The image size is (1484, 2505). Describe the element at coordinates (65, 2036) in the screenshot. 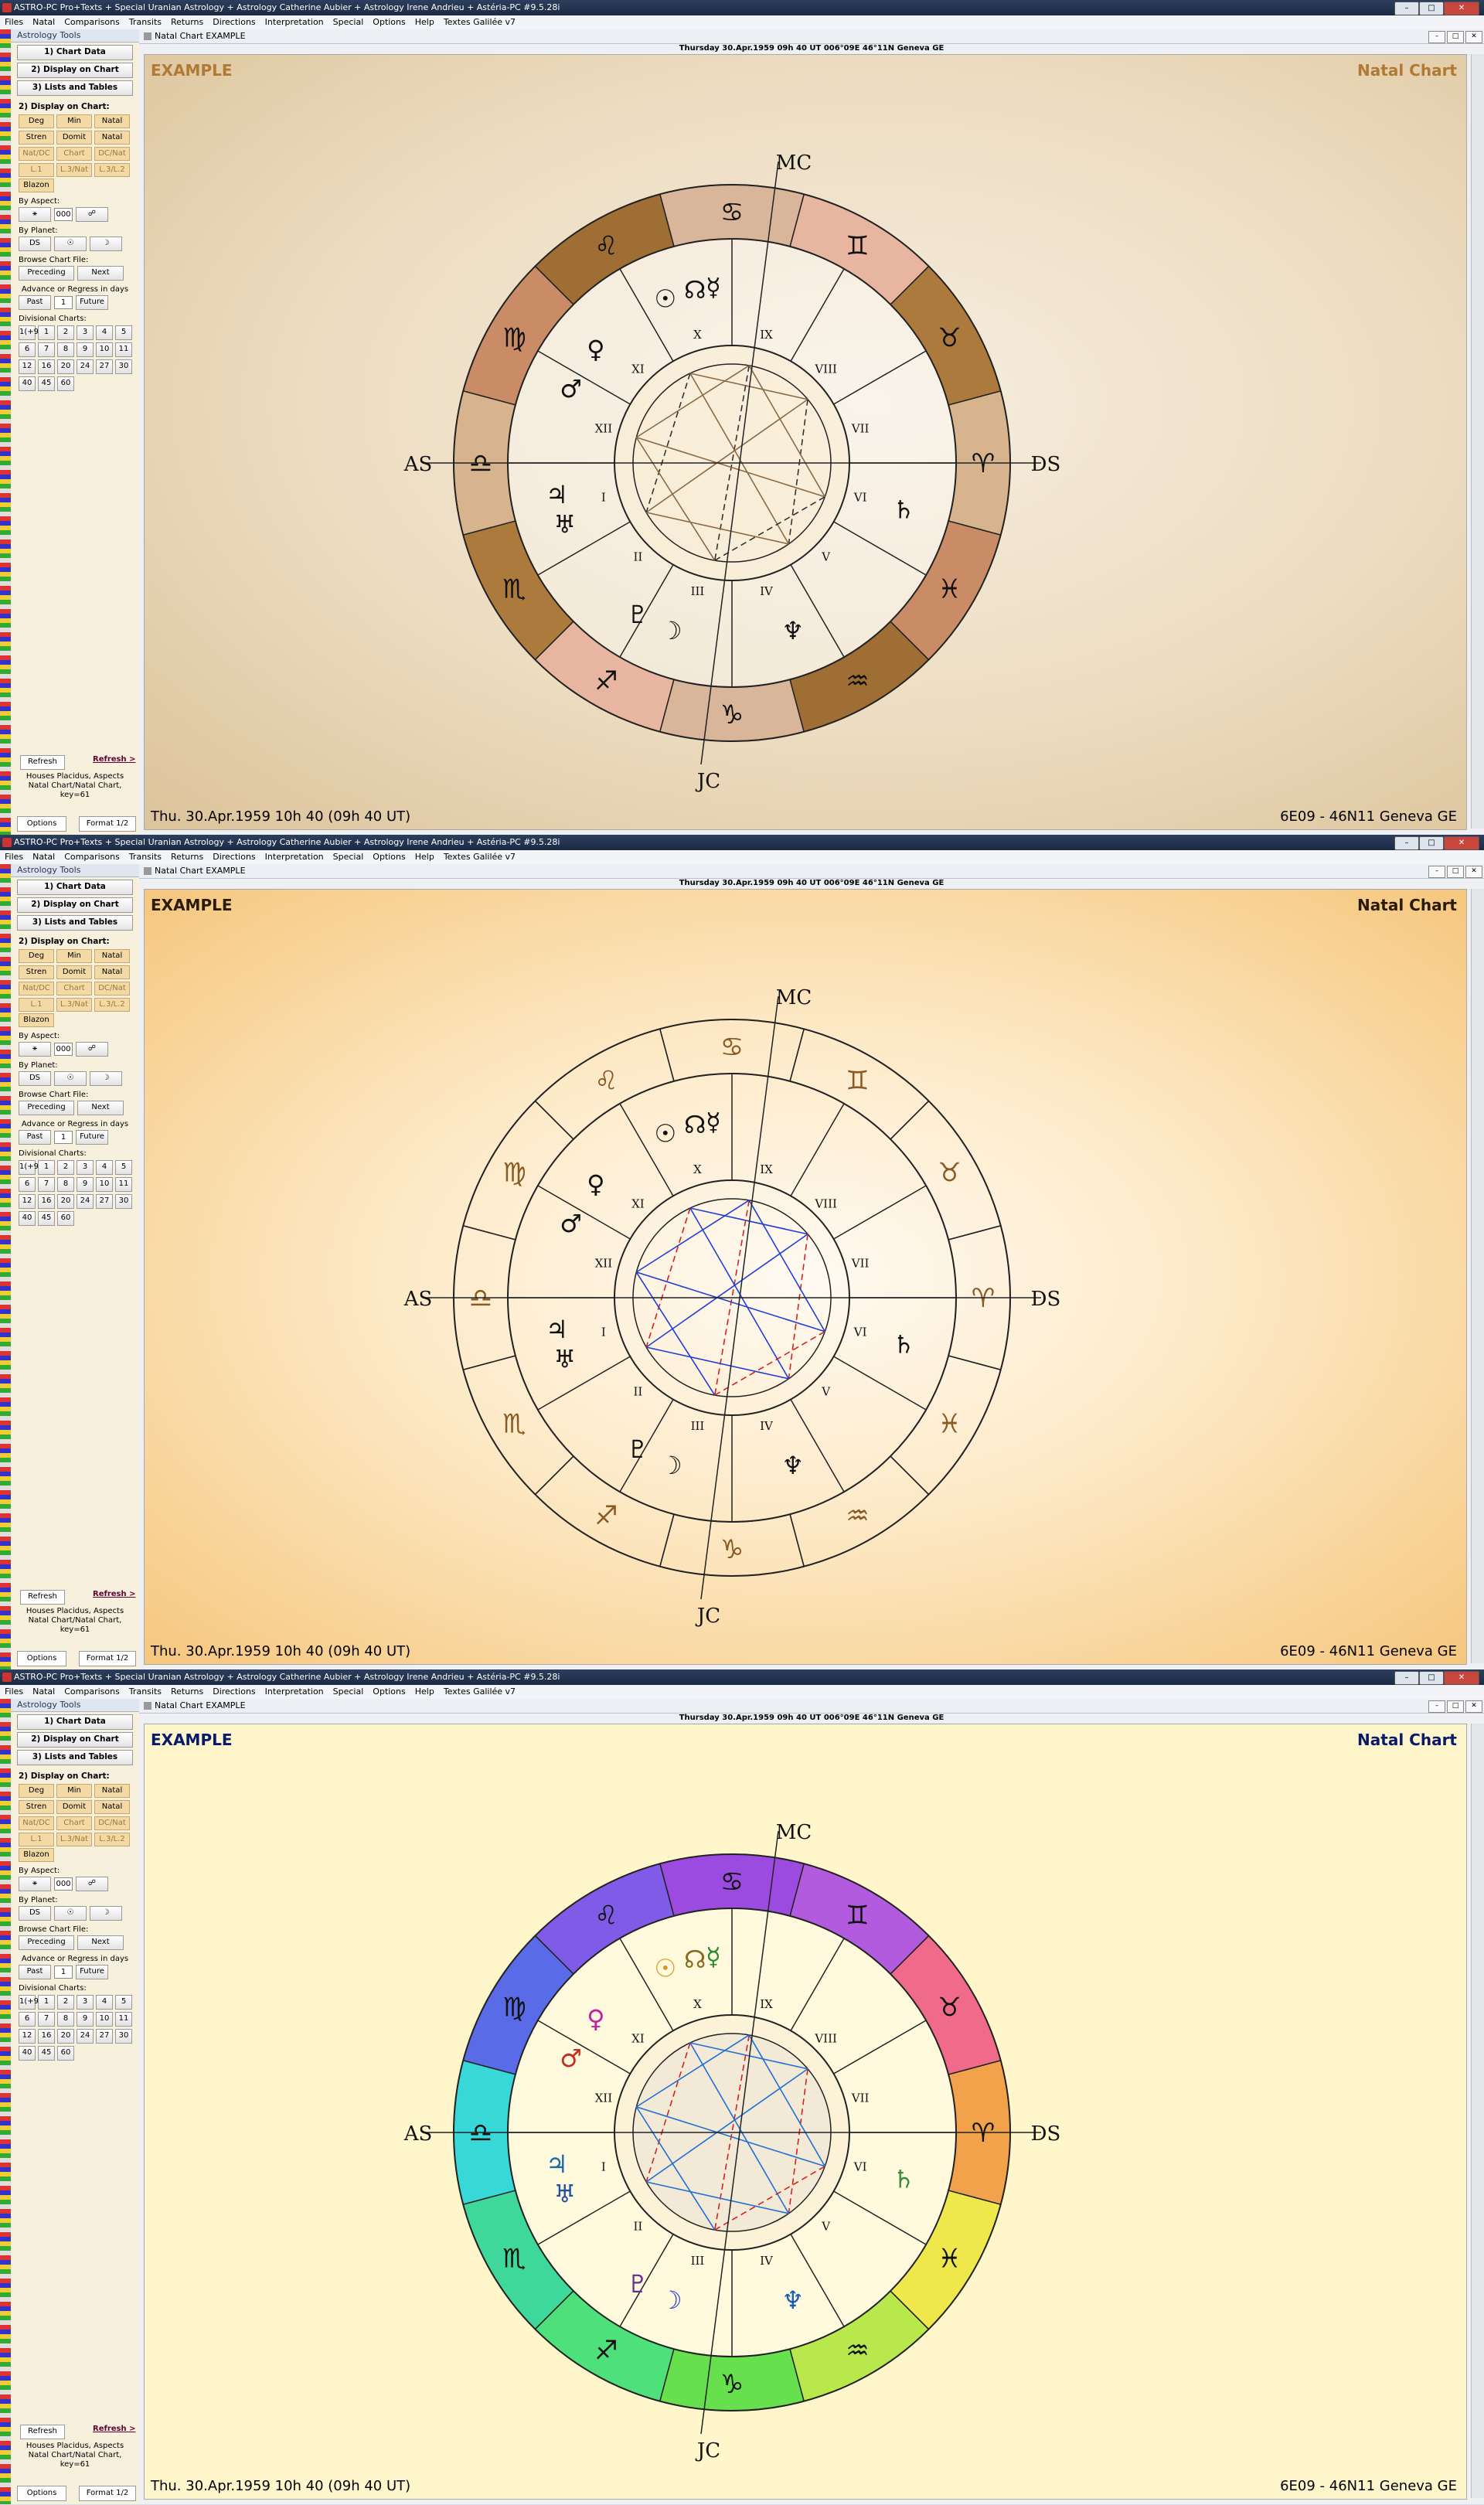

I see `divisional-chart-button: 20` at that location.